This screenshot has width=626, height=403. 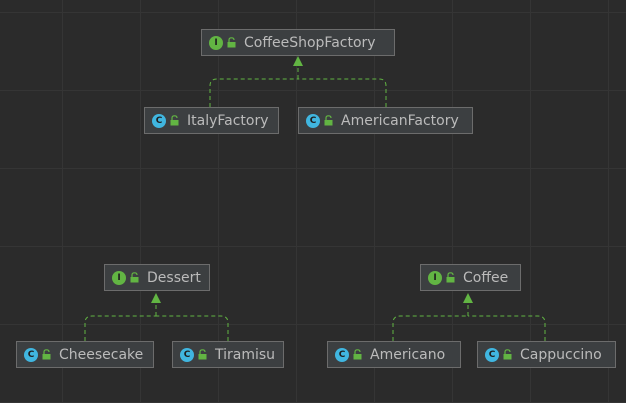 I want to click on node-label: Cappuccino, so click(x=561, y=354).